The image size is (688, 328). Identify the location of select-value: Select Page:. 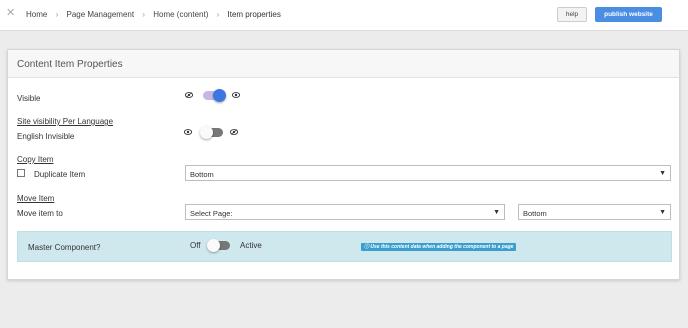
(211, 213).